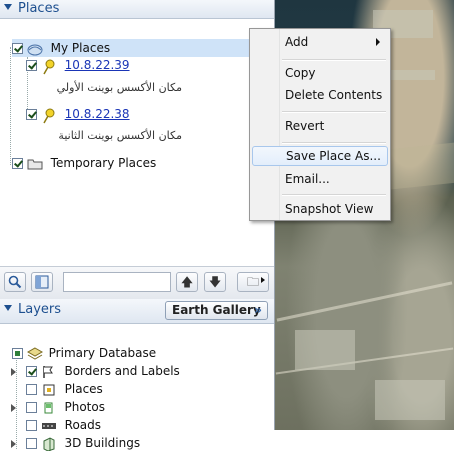 The width and height of the screenshot is (454, 456). Describe the element at coordinates (31, 425) in the screenshot. I see `roads-checkbox` at that location.